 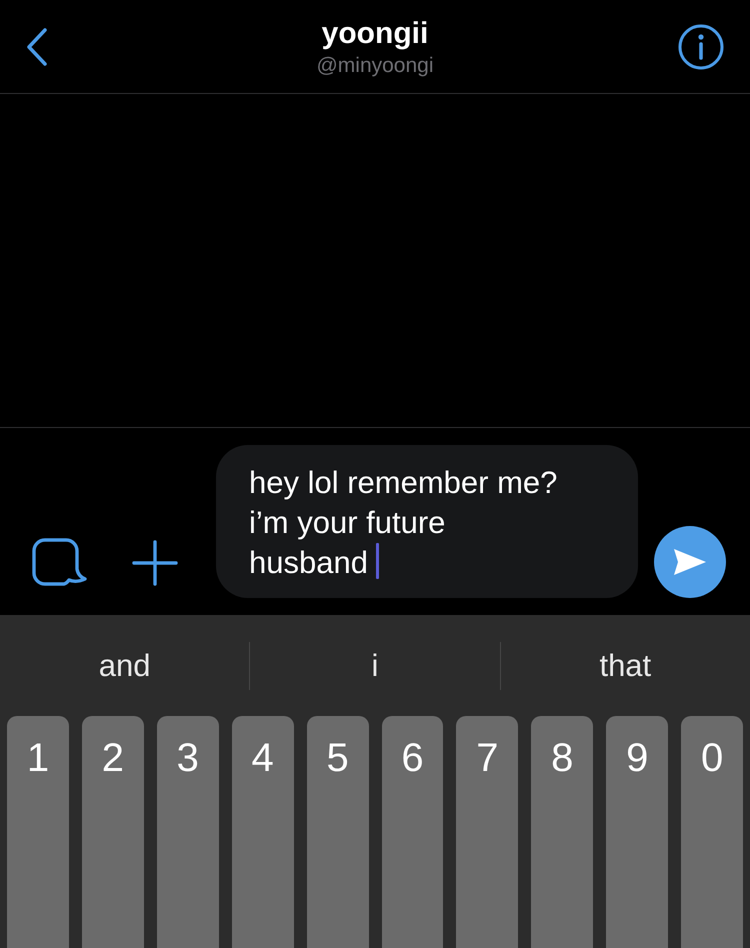 I want to click on add-button, so click(x=155, y=563).